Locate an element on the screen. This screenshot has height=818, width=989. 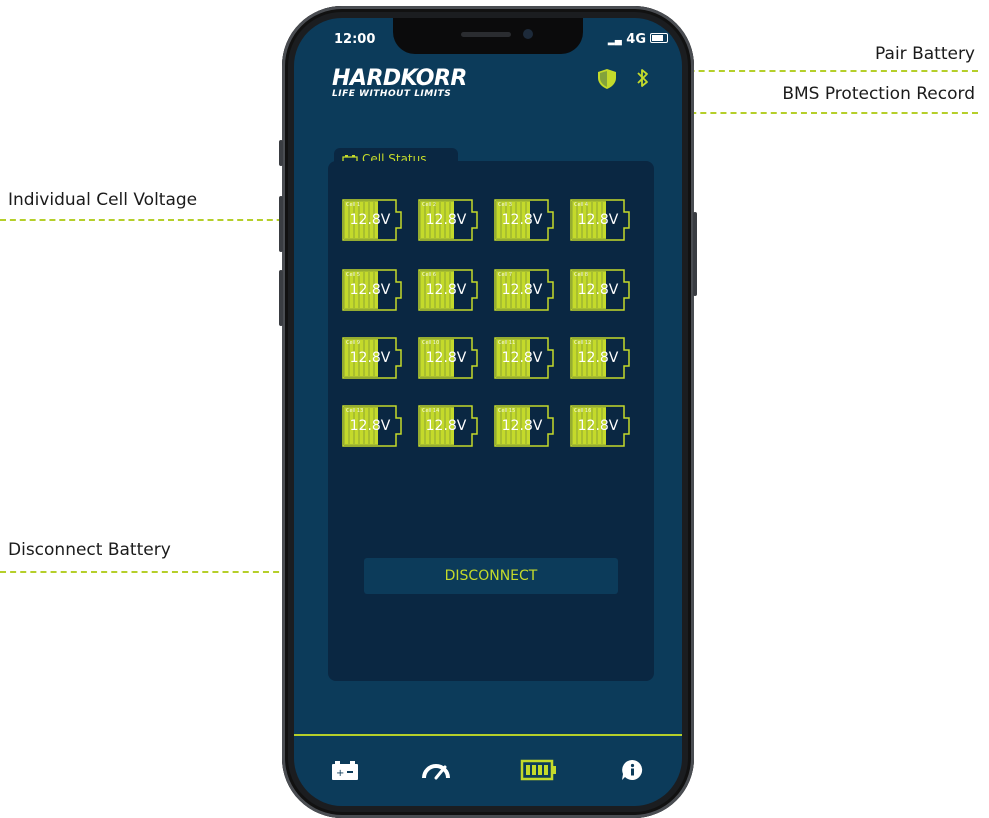
cell-name: Cell 7 is located at coordinates (505, 275).